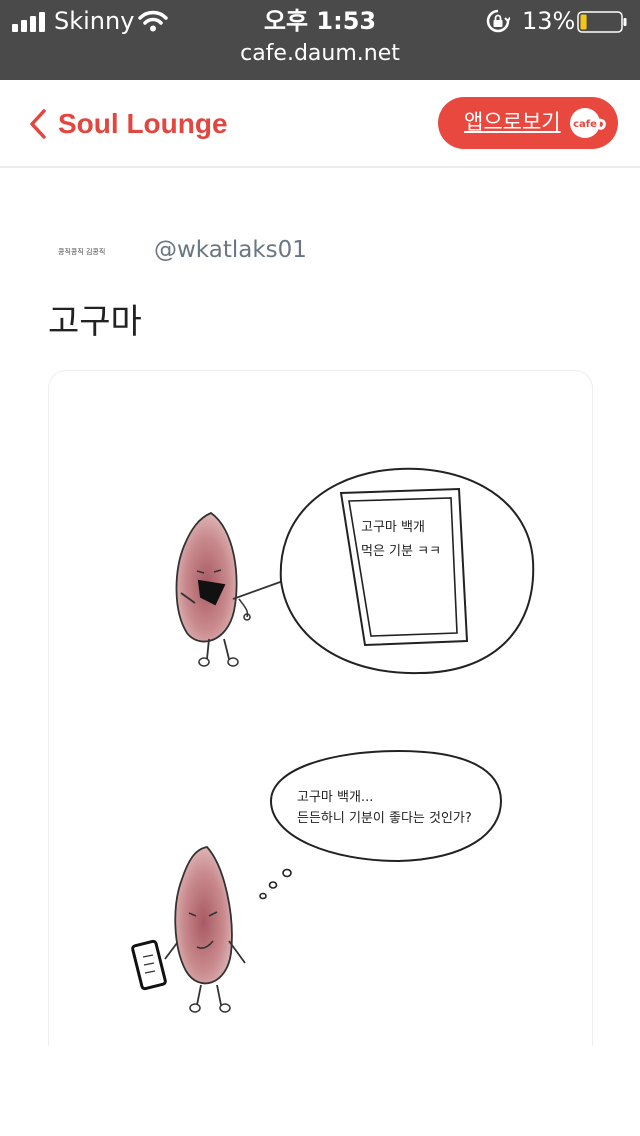 This screenshot has width=640, height=1136. What do you see at coordinates (602, 22) in the screenshot?
I see `battery-icon` at bounding box center [602, 22].